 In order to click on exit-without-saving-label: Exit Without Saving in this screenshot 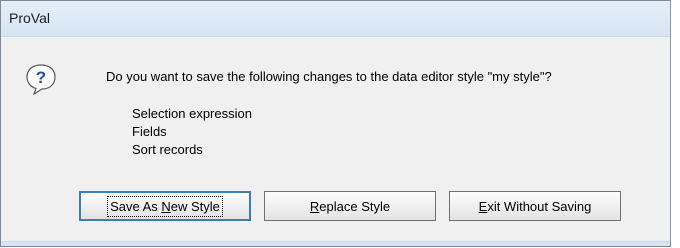, I will do `click(535, 206)`.